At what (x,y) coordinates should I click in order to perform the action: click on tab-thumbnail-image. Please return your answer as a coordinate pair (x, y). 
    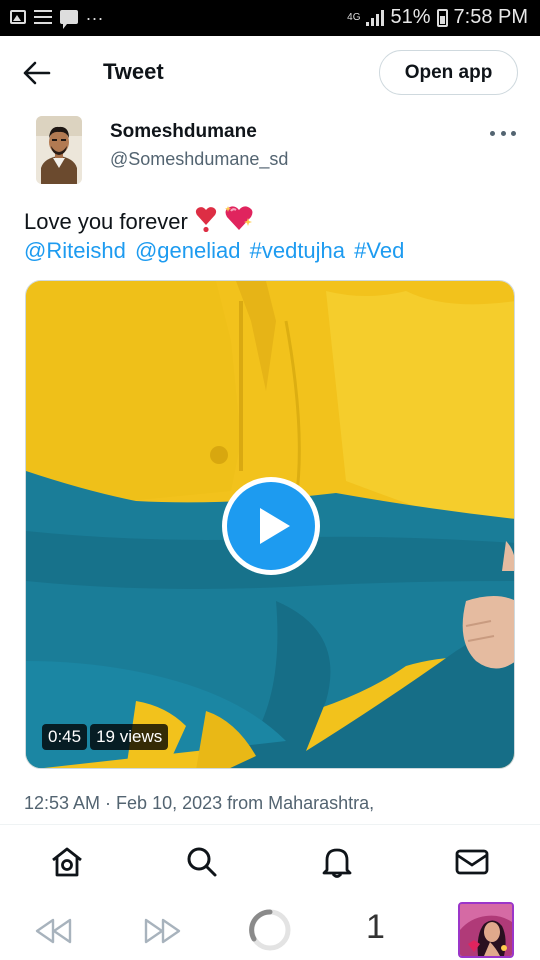
    Looking at the image, I should click on (486, 930).